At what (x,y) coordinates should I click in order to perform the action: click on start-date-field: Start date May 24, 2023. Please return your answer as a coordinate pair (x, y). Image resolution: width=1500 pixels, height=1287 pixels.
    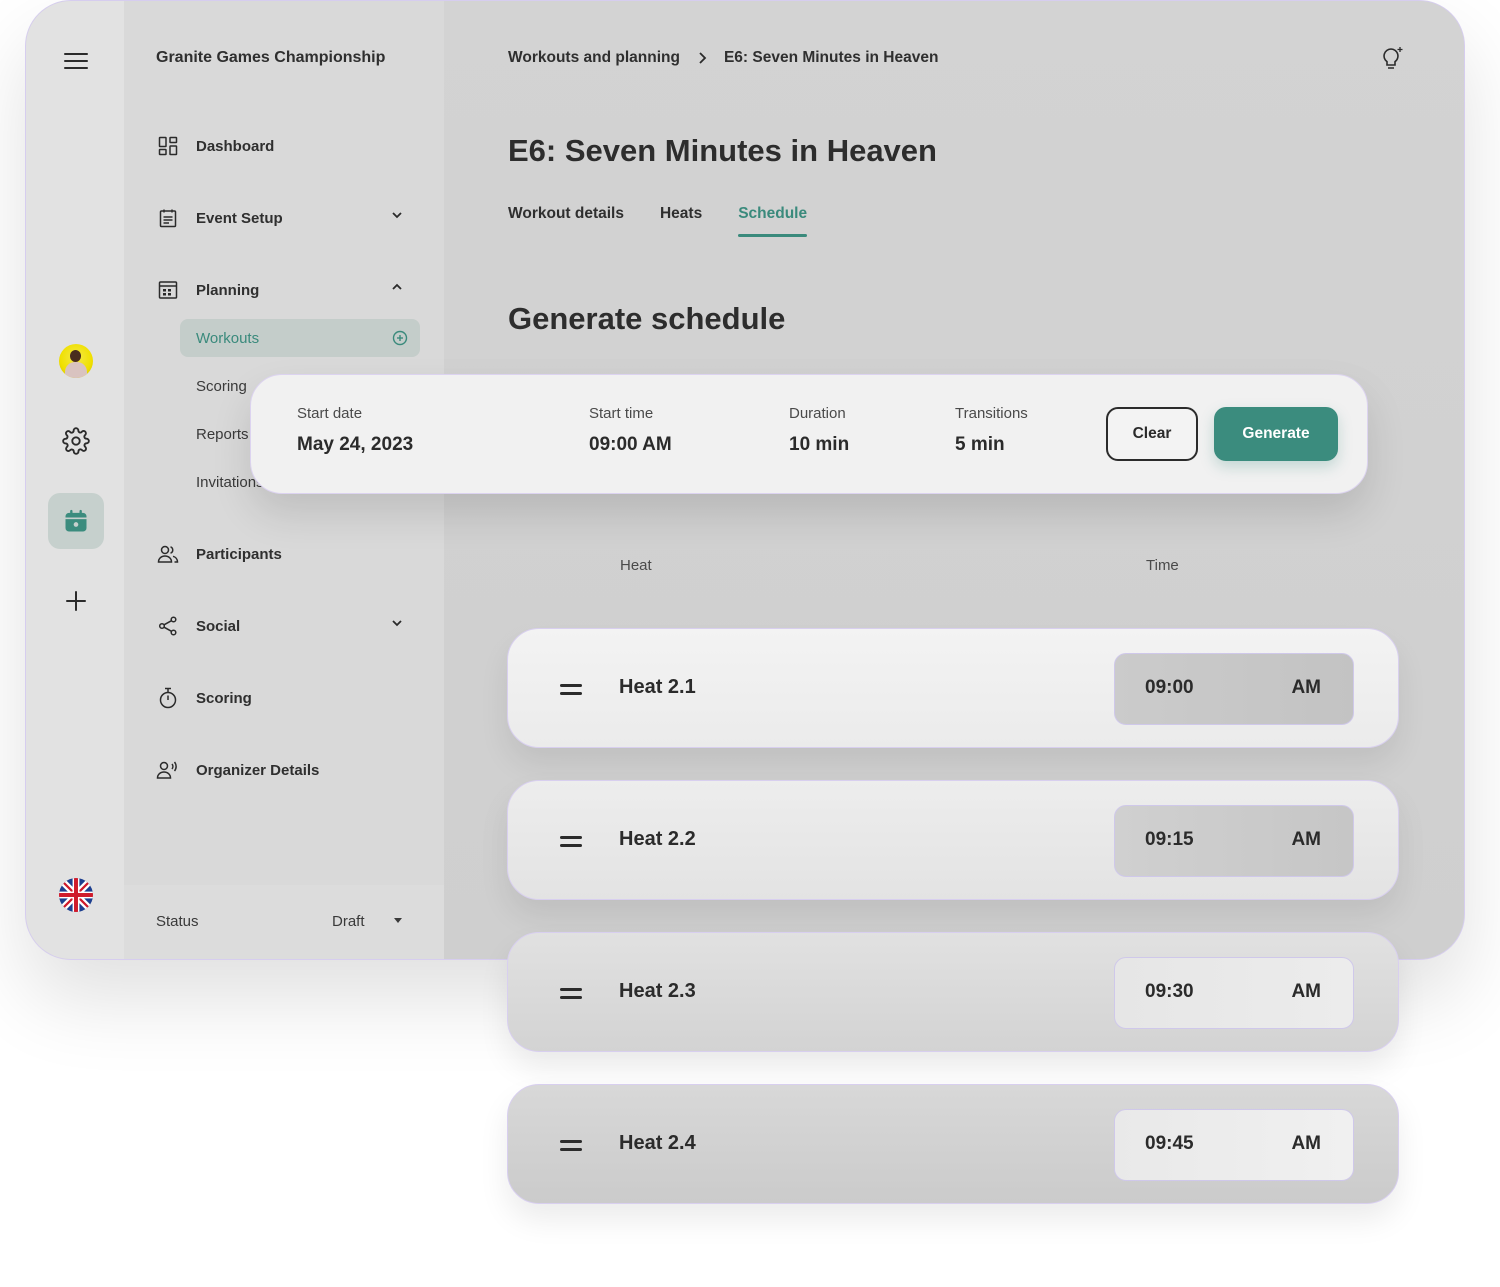
    Looking at the image, I should click on (355, 430).